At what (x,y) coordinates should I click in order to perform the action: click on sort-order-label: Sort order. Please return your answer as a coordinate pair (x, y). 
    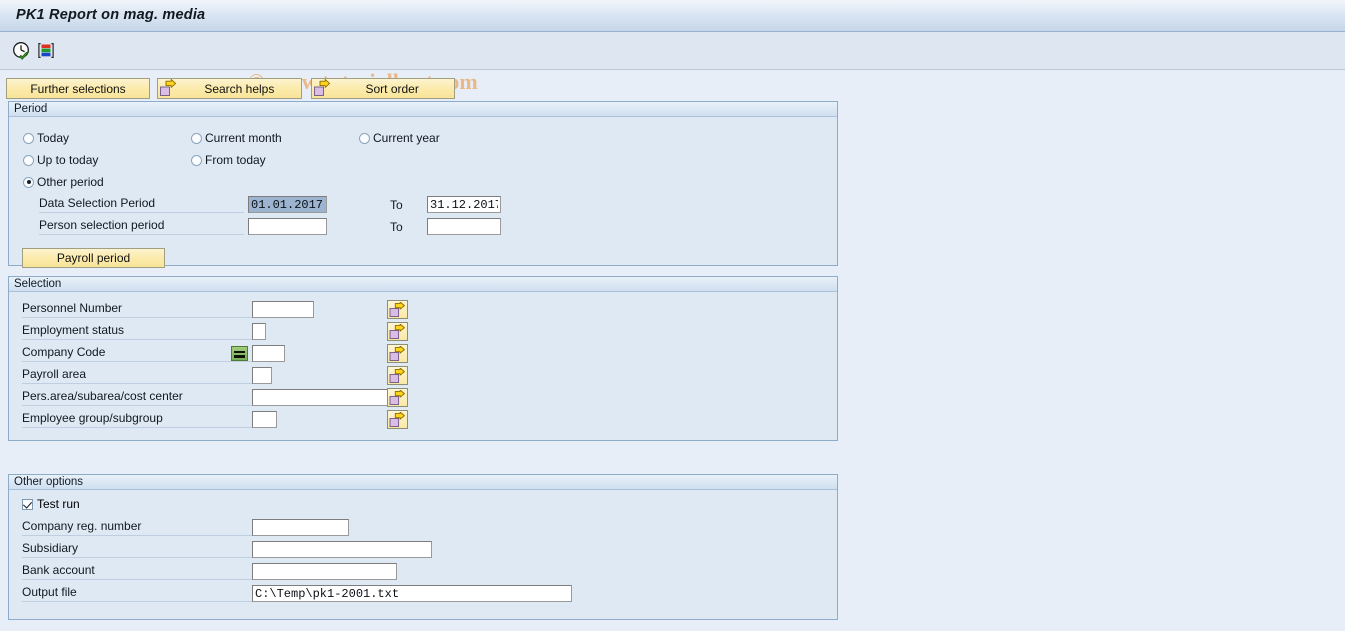
    Looking at the image, I should click on (392, 88).